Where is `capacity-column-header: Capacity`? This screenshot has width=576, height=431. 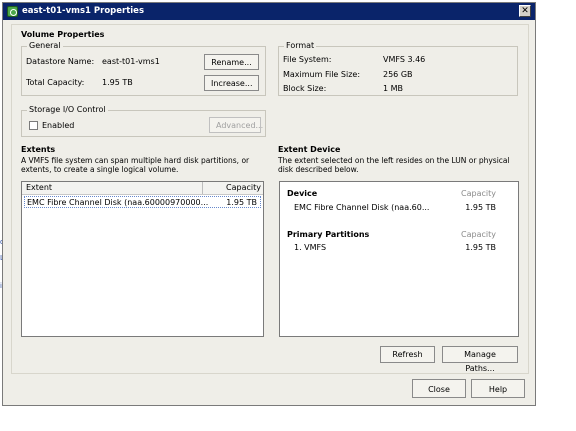
capacity-column-header: Capacity is located at coordinates (243, 187).